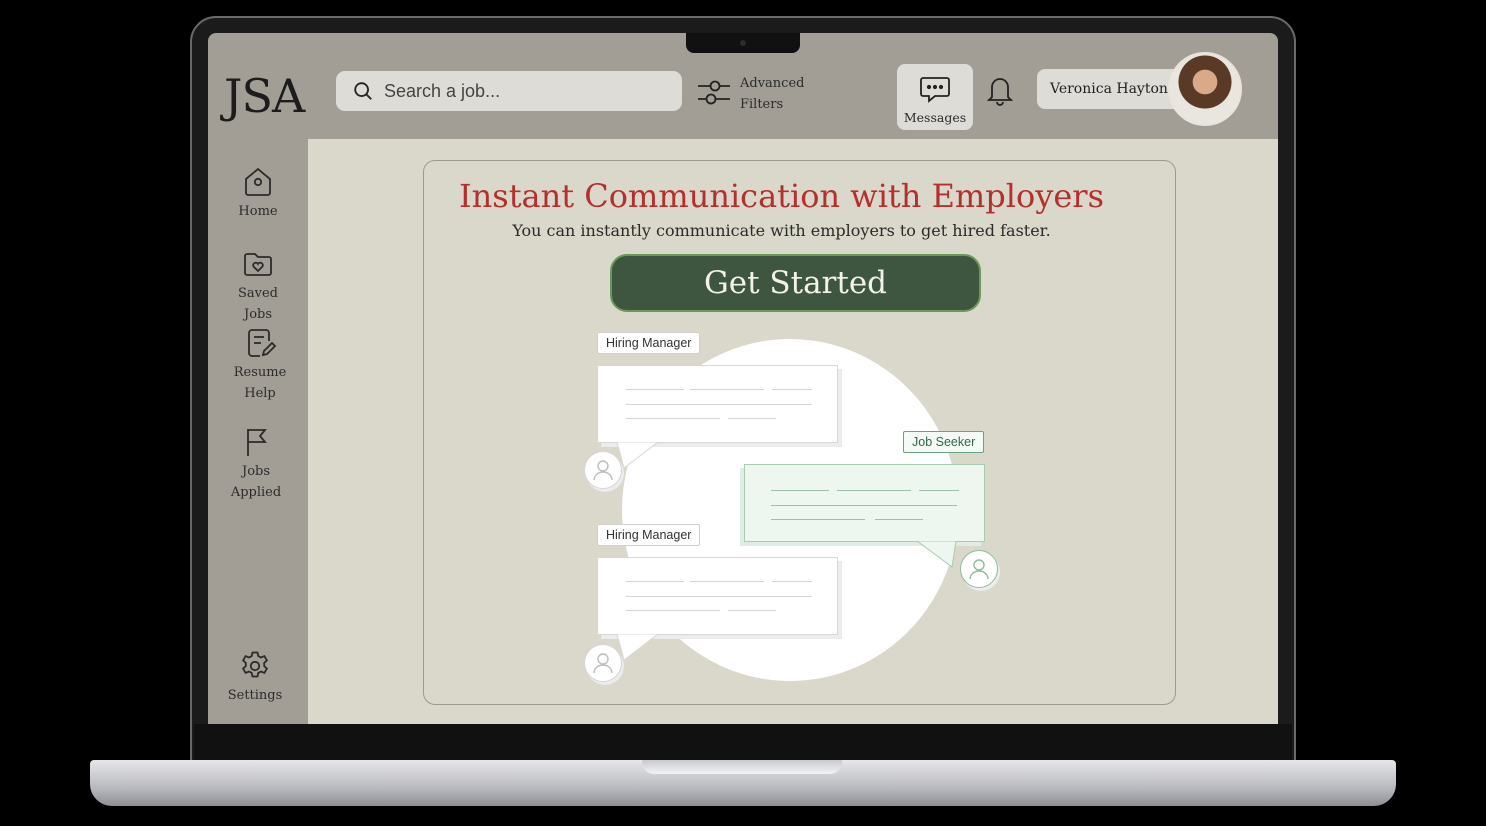  Describe the element at coordinates (257, 442) in the screenshot. I see `flag-icon` at that location.